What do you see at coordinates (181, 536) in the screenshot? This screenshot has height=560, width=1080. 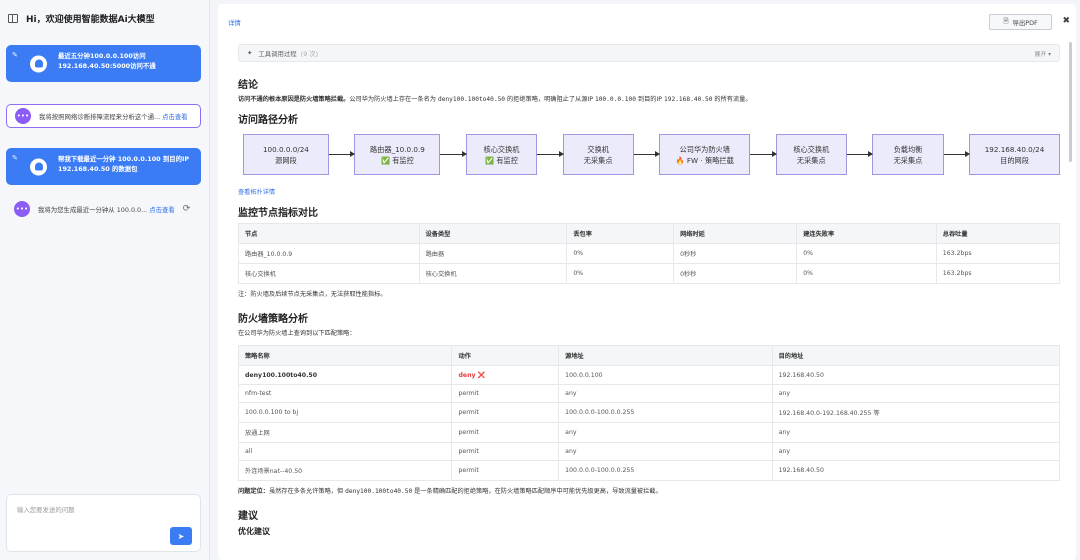 I see `send-button: ➤` at bounding box center [181, 536].